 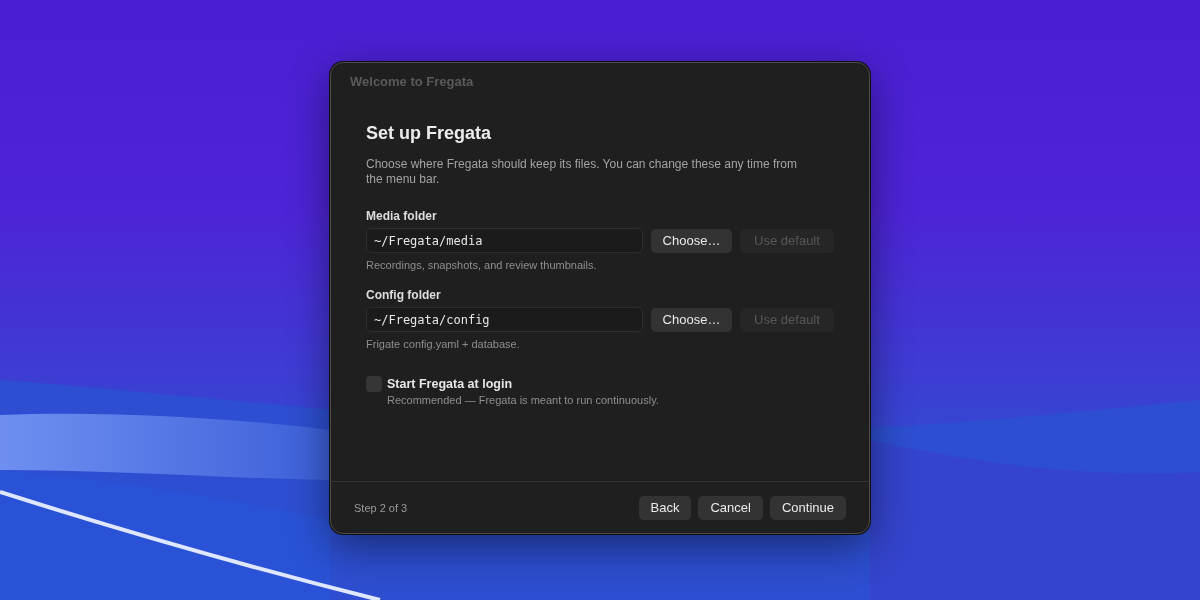 What do you see at coordinates (504, 319) in the screenshot?
I see `folder-path-field: ~/Fregata/config` at bounding box center [504, 319].